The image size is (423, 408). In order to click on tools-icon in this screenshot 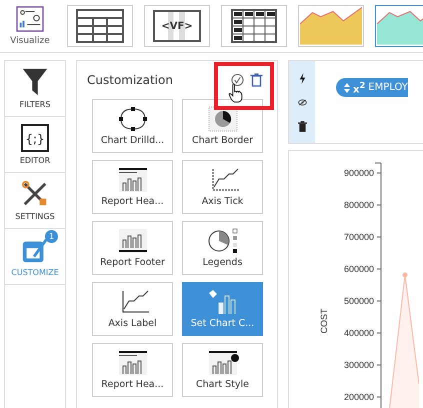, I will do `click(35, 194)`.